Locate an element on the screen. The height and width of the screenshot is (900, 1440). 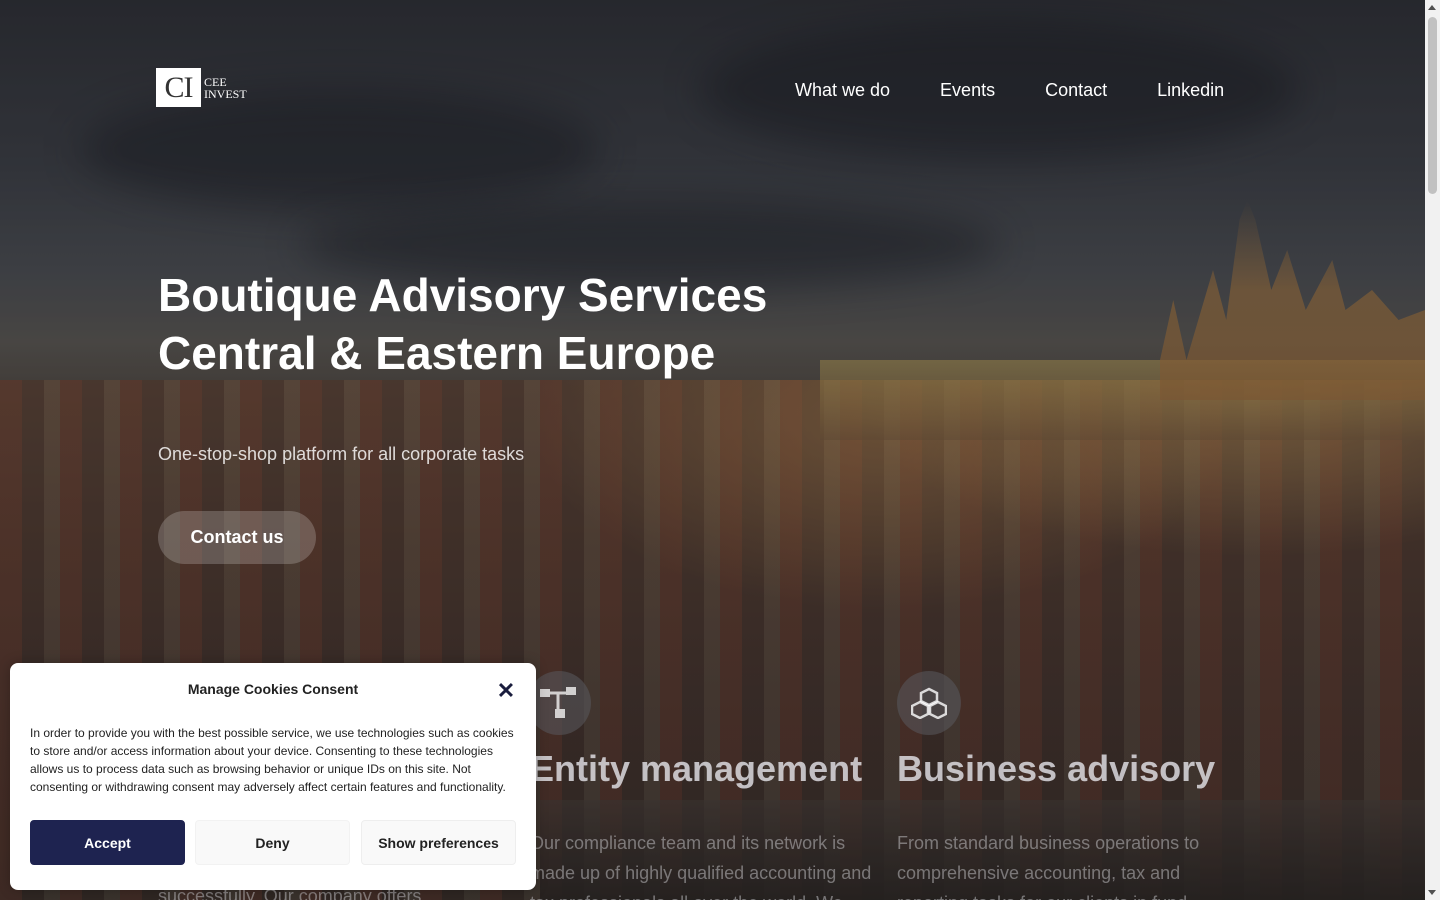
contact-us-button: Contact us is located at coordinates (237, 537).